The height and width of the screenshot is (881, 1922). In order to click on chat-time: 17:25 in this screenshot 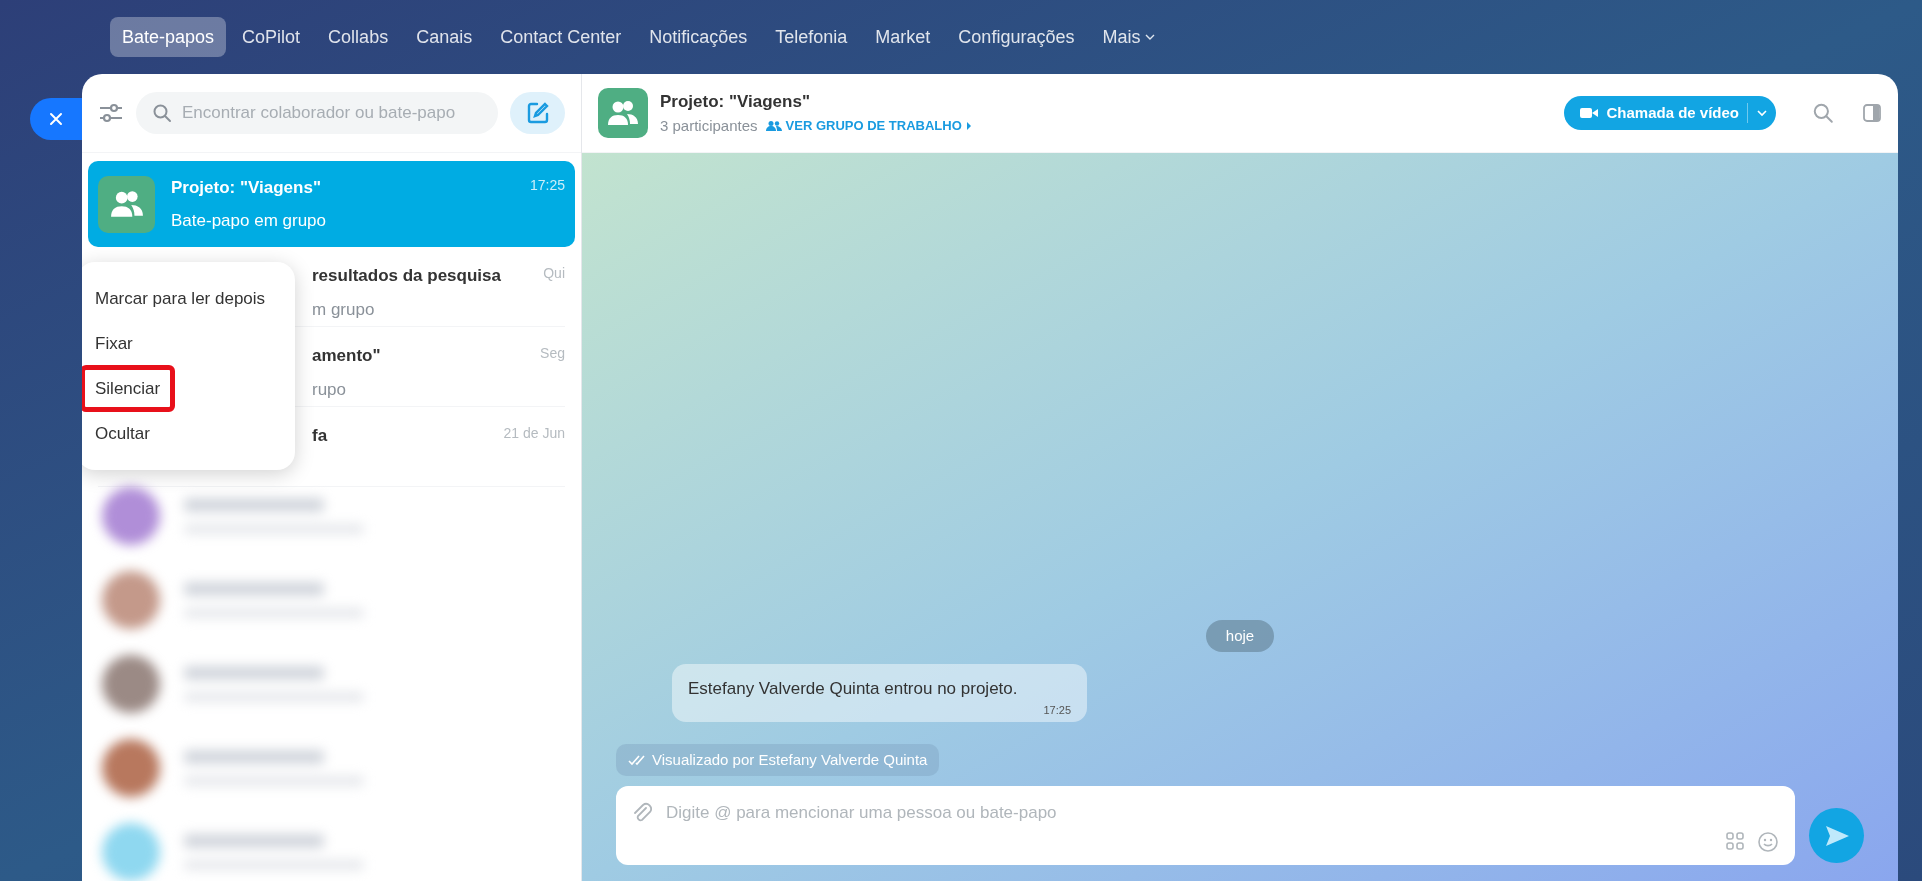, I will do `click(547, 185)`.